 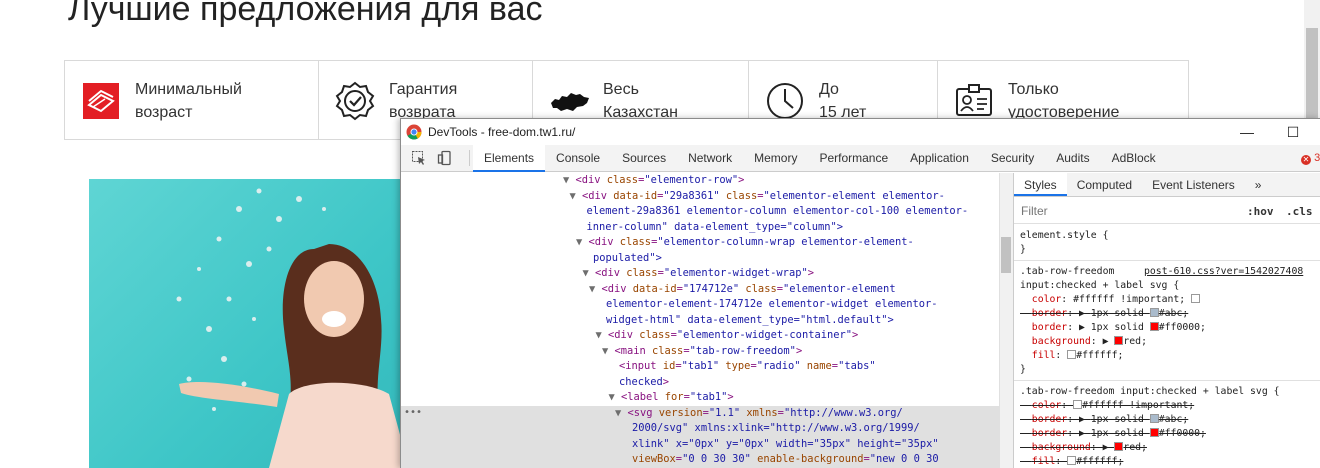 What do you see at coordinates (1120, 419) in the screenshot?
I see `css-property-value: 1px solid` at bounding box center [1120, 419].